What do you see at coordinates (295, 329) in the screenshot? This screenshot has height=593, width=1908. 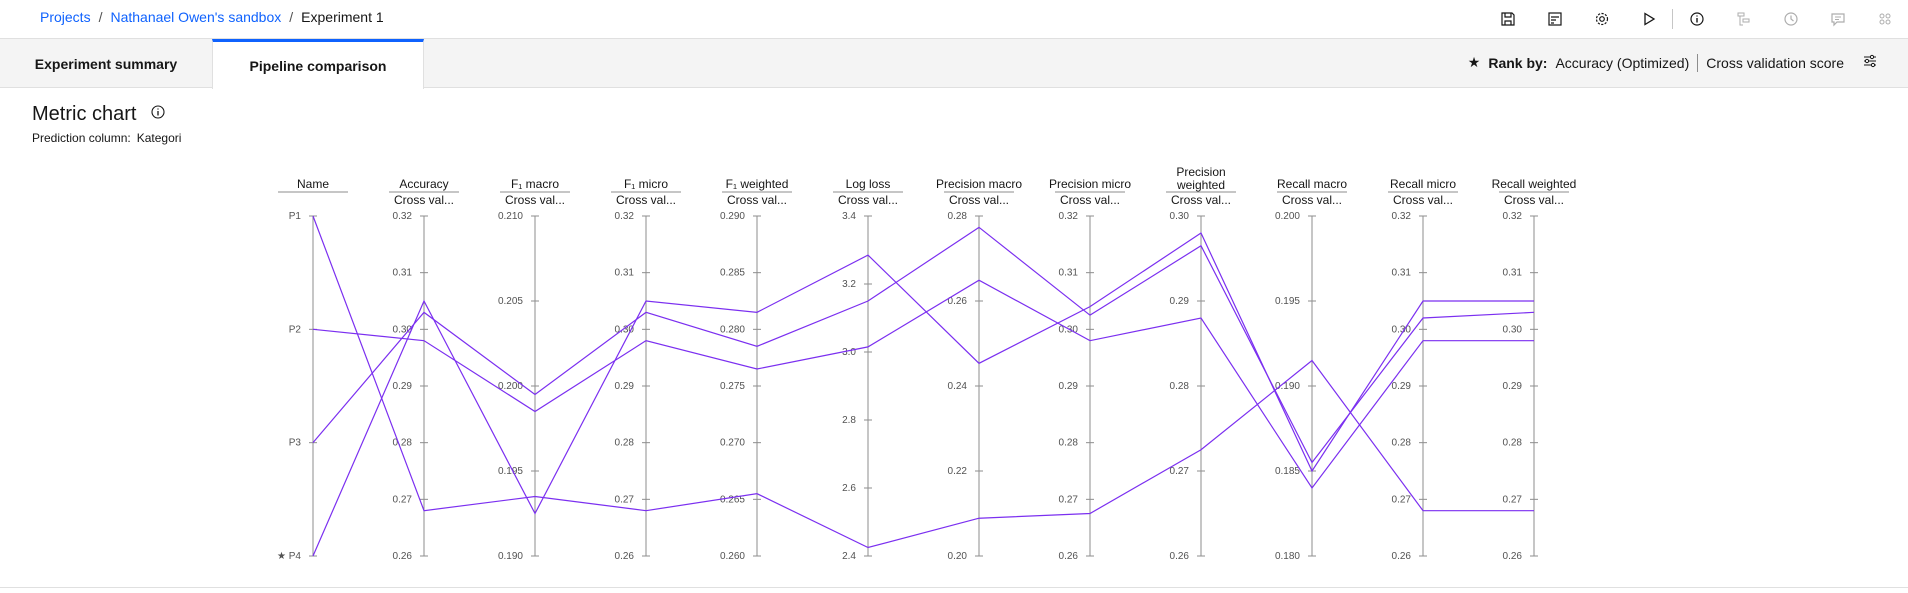 I see `tick-label: P2` at bounding box center [295, 329].